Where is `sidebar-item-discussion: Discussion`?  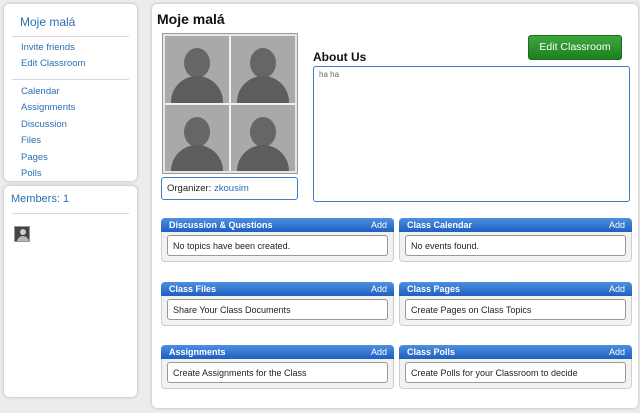
sidebar-item-discussion: Discussion is located at coordinates (70, 125).